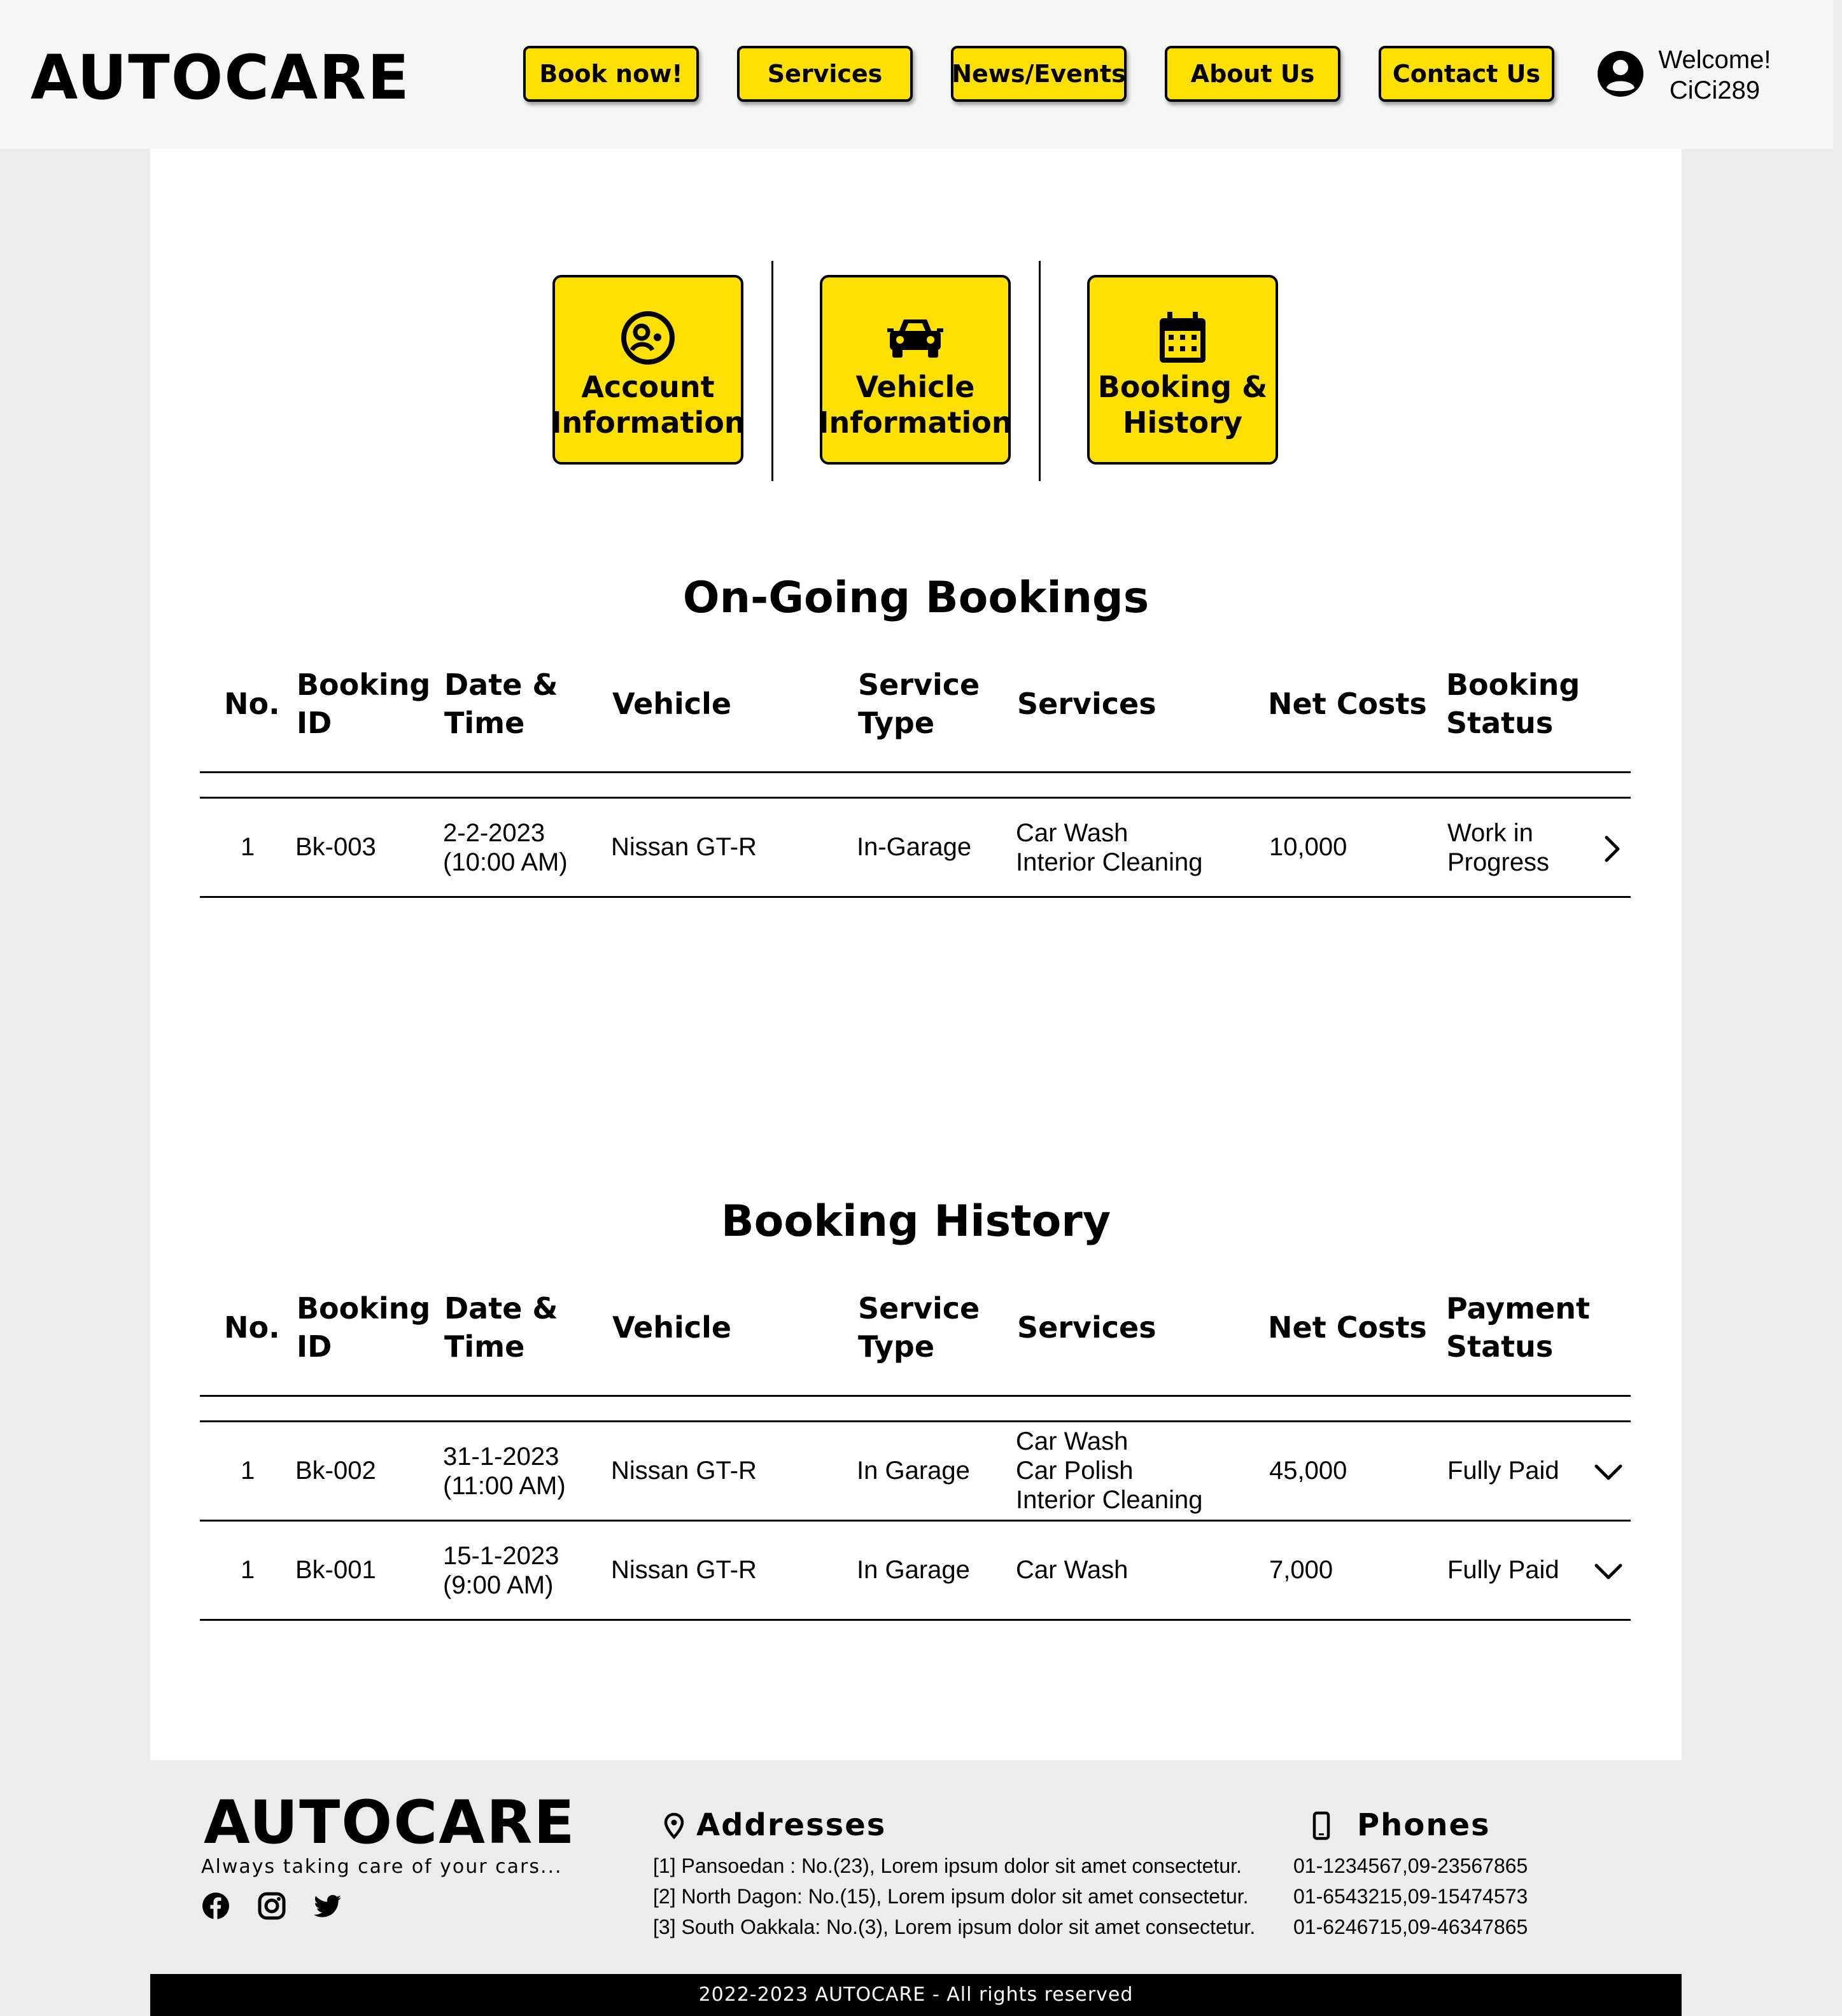  Describe the element at coordinates (1109, 1470) in the screenshot. I see `cell-services: Car Wash Car Polish Interior Cleaning` at that location.